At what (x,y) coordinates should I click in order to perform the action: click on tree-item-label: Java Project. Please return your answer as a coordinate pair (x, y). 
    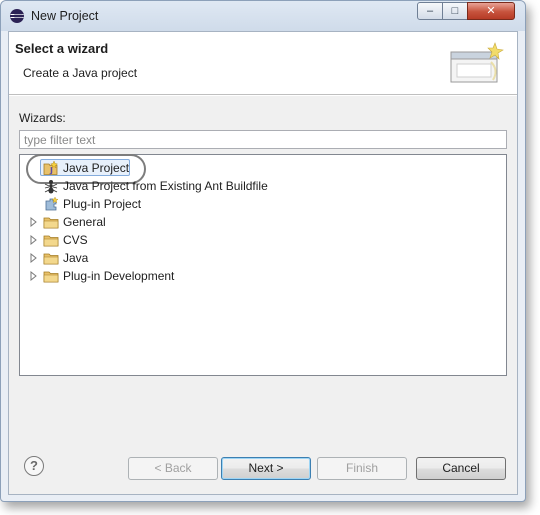
    Looking at the image, I should click on (96, 168).